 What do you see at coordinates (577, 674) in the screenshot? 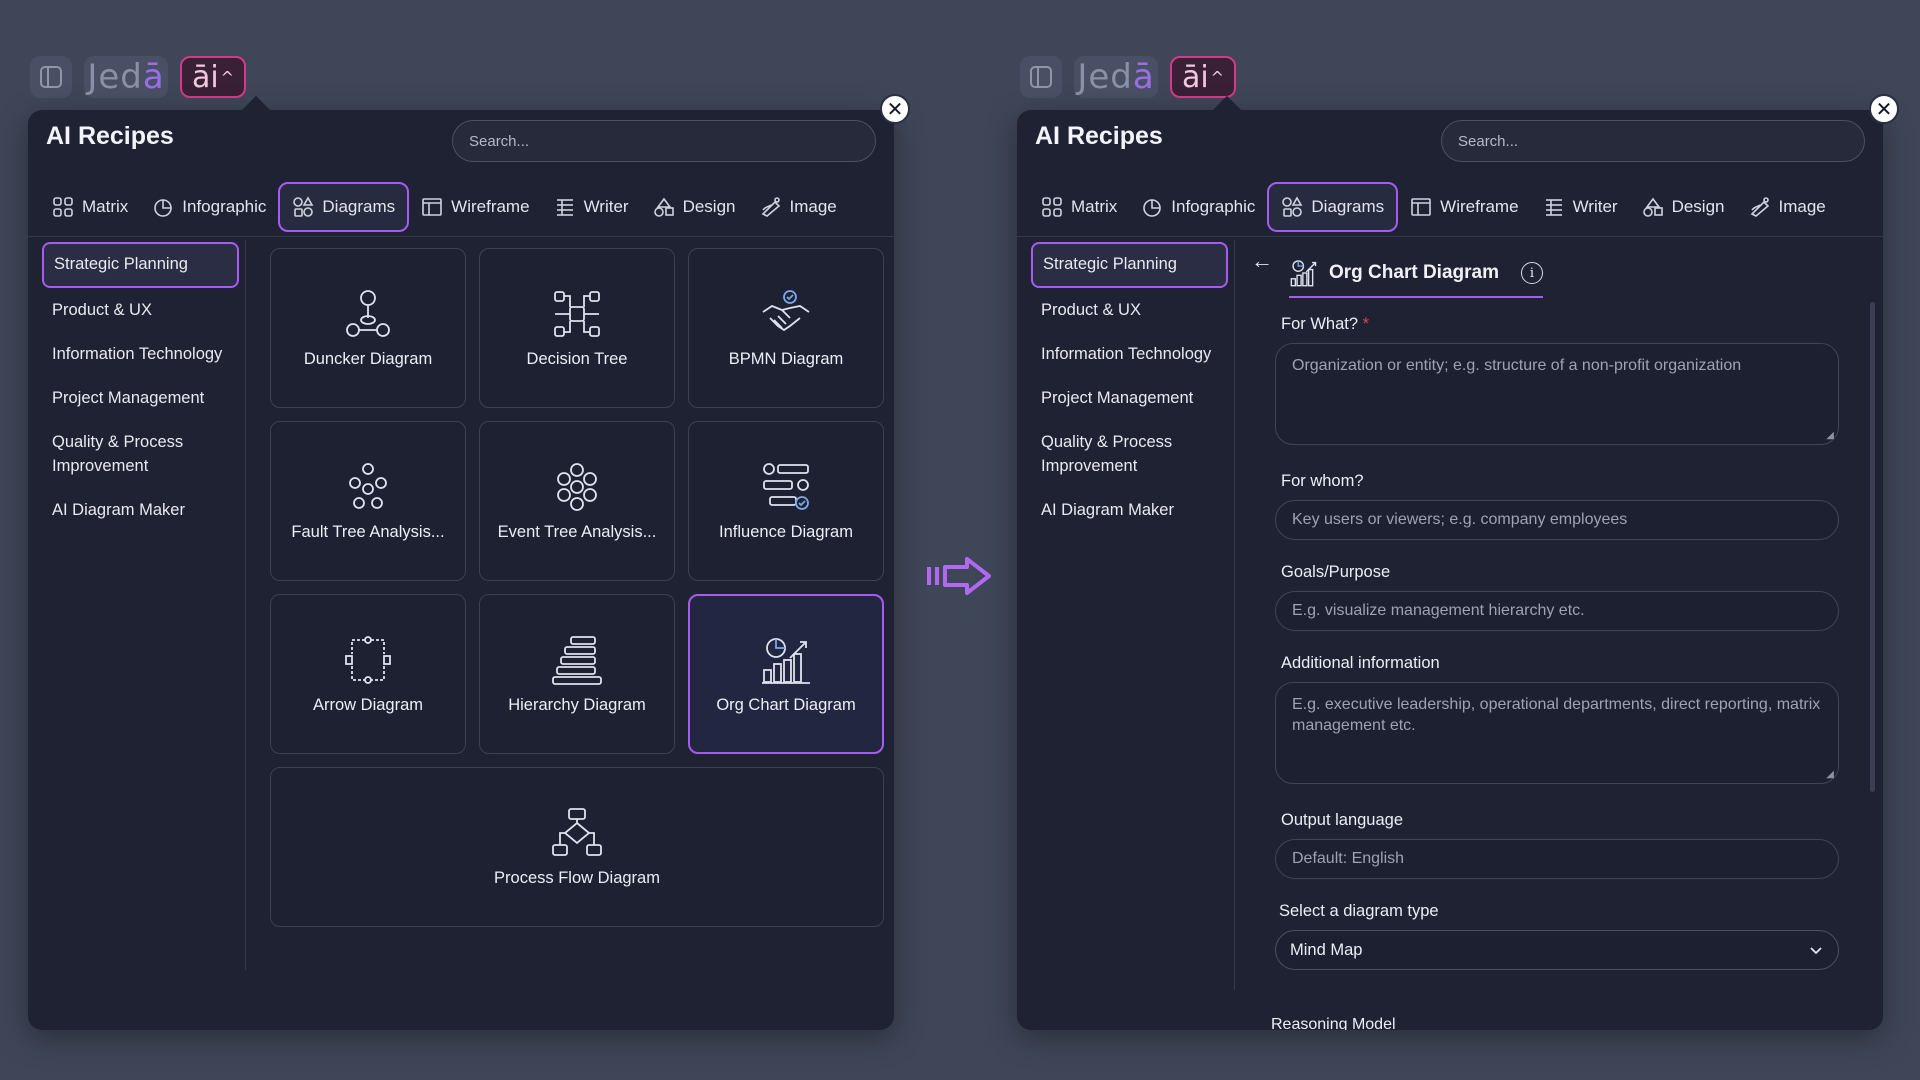
I see `hierarchy-diagram-card: Hierarchy Diagram` at bounding box center [577, 674].